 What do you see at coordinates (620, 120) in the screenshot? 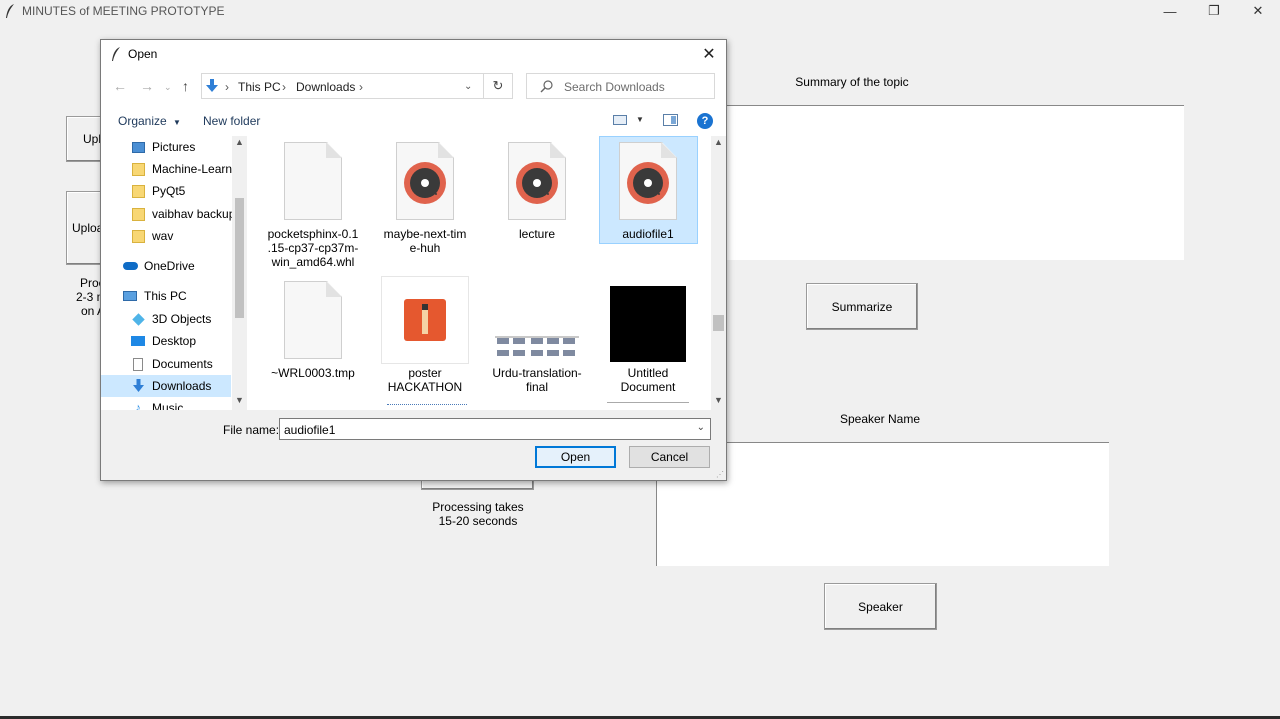
I see `view-options-icon` at bounding box center [620, 120].